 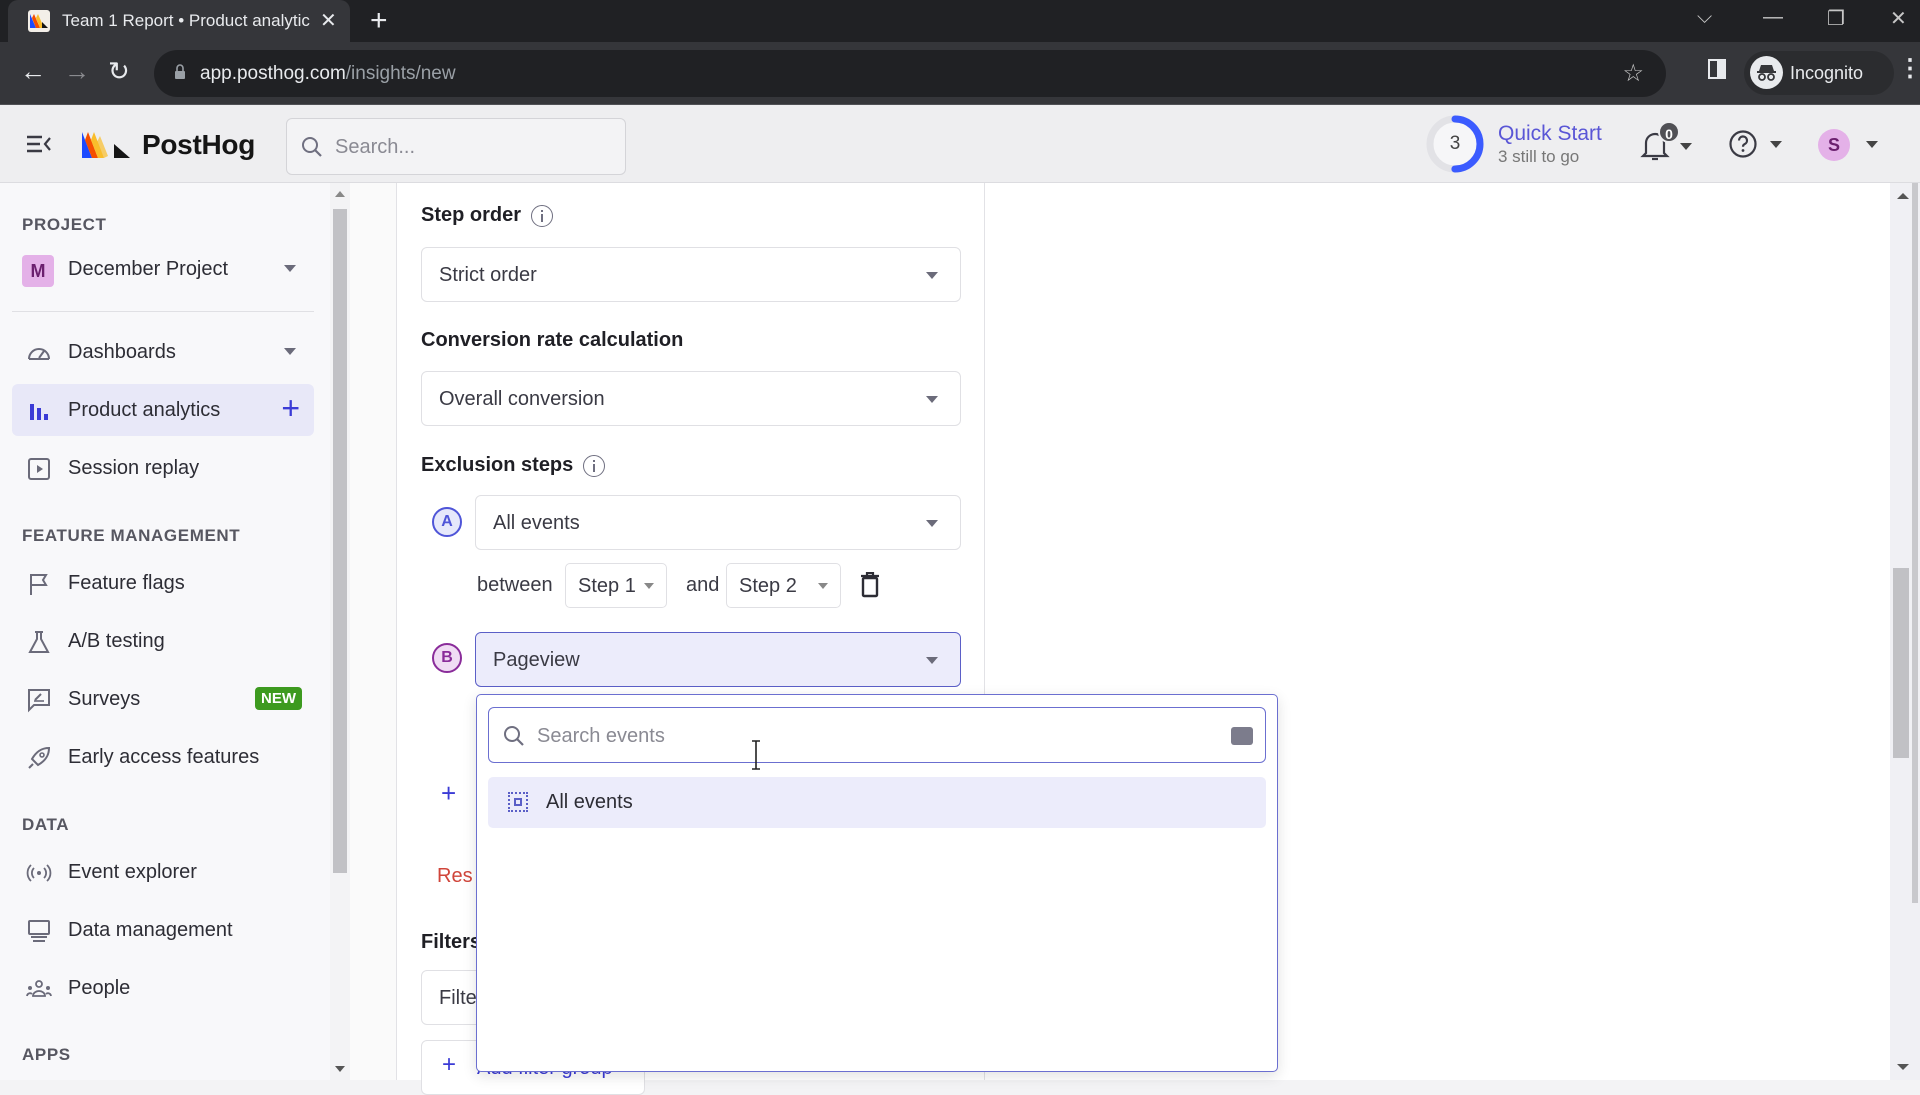 I want to click on keyboard-icon, so click(x=1242, y=736).